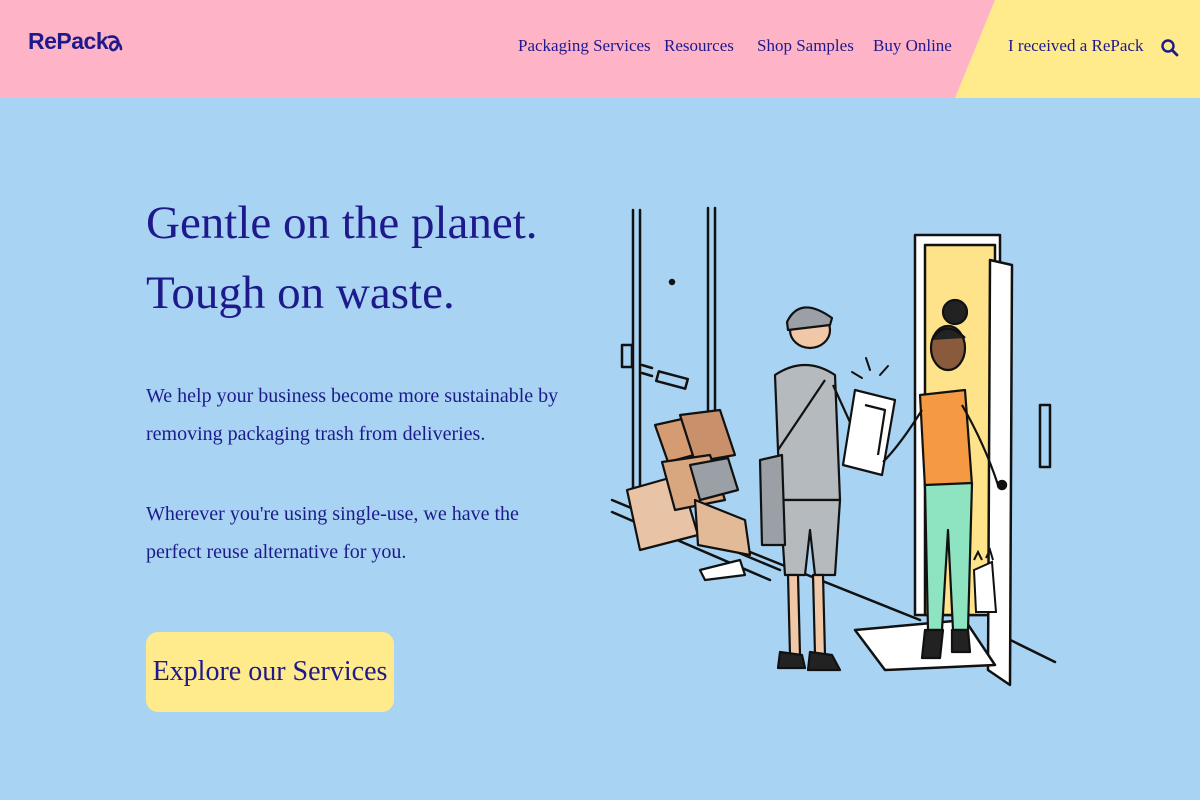  What do you see at coordinates (270, 672) in the screenshot?
I see `explore-services-button: Explore our Services` at bounding box center [270, 672].